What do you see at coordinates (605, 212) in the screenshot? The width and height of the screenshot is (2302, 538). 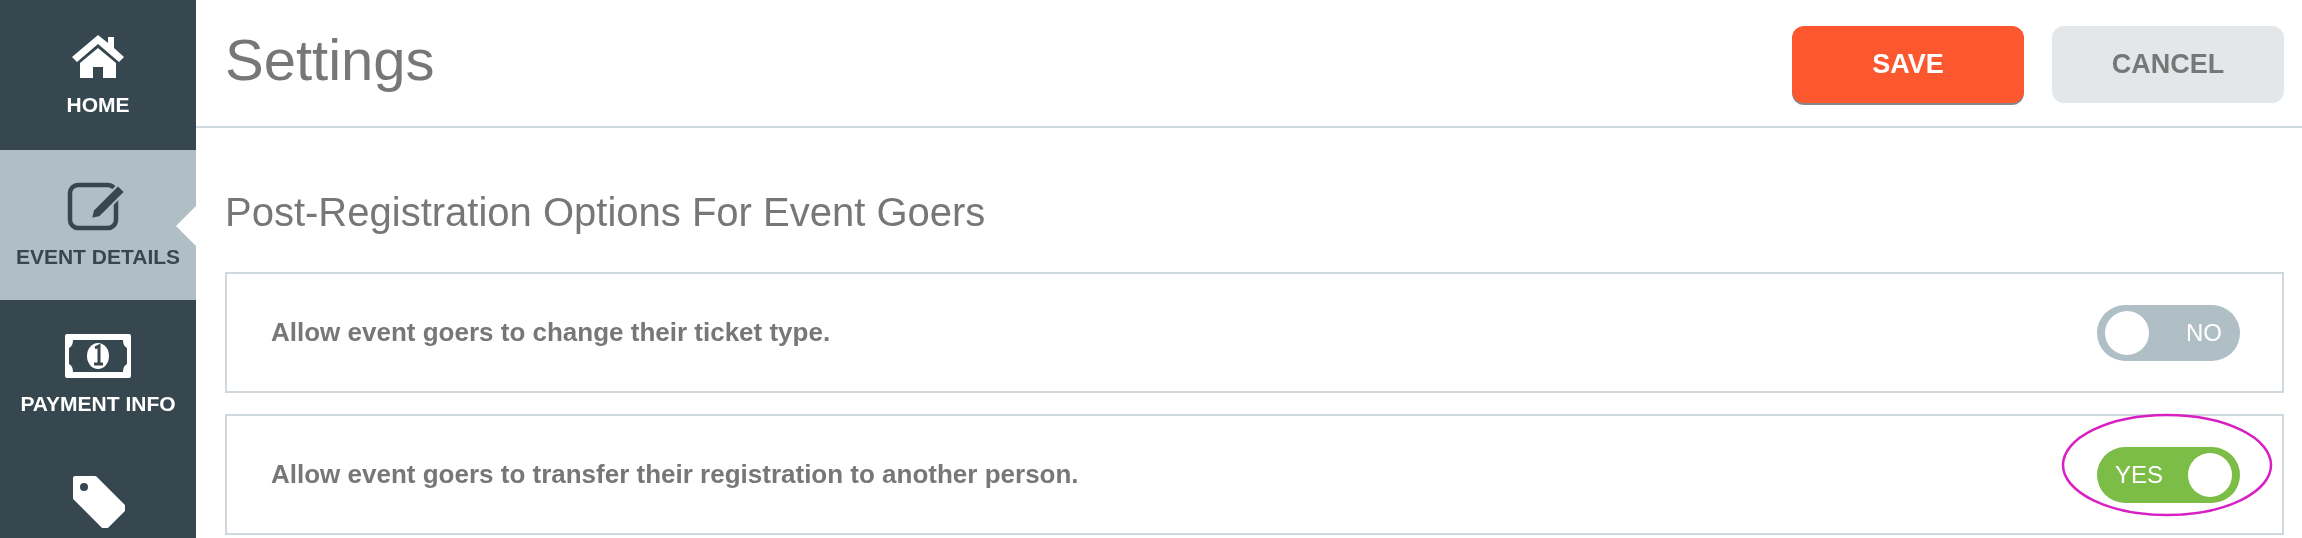 I see `section-title: Post-Registration Options For Event Goers` at bounding box center [605, 212].